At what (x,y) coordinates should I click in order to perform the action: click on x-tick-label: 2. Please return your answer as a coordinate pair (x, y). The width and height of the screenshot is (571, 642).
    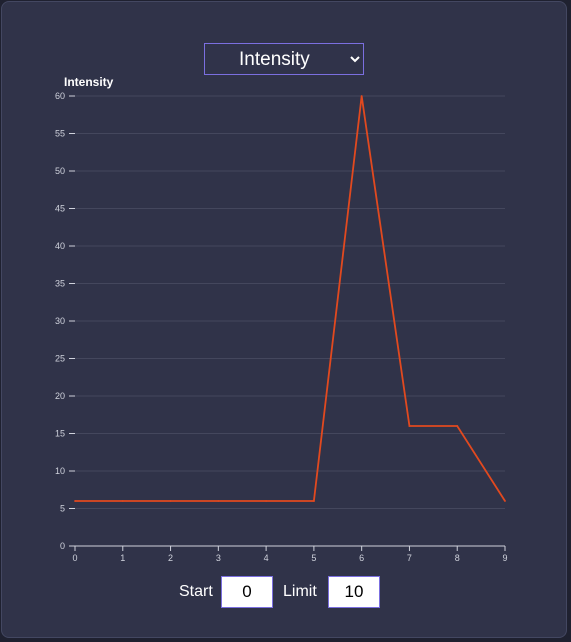
    Looking at the image, I should click on (170, 558).